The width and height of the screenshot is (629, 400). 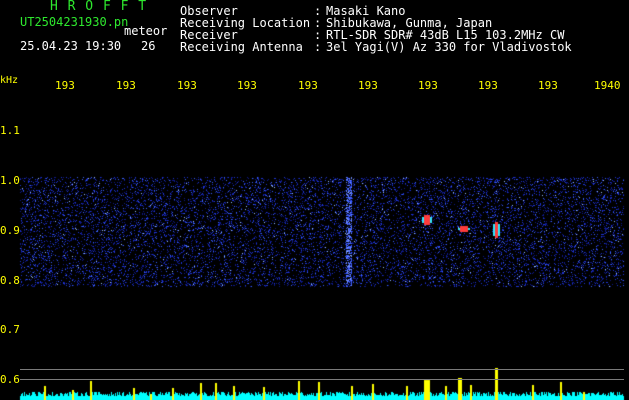 What do you see at coordinates (148, 46) in the screenshot?
I see `count-label: 26` at bounding box center [148, 46].